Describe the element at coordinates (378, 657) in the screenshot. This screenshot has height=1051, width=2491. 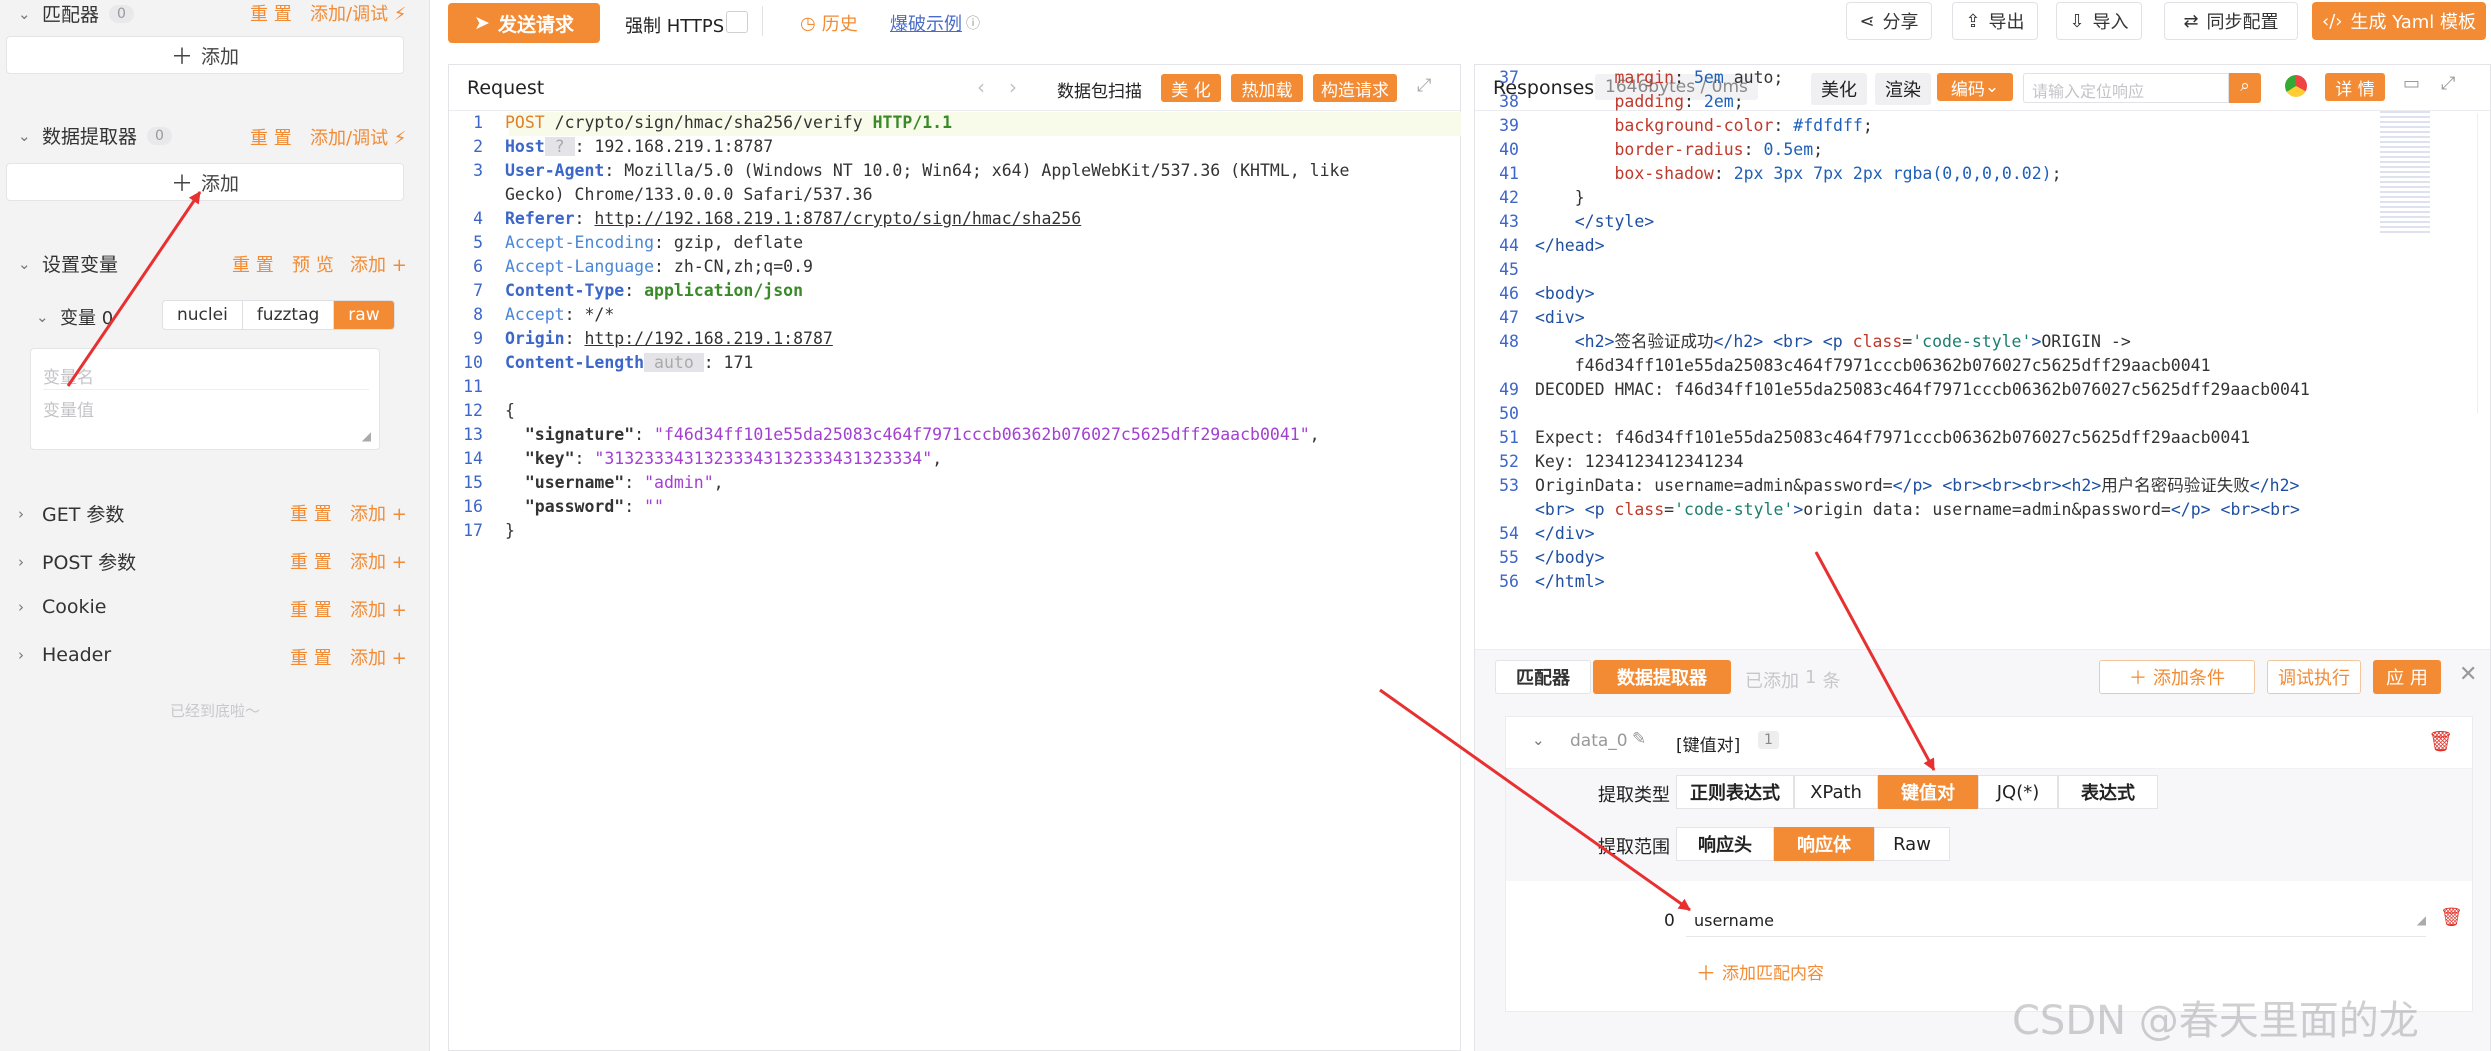
I see `header-add-button: 添加 +` at that location.